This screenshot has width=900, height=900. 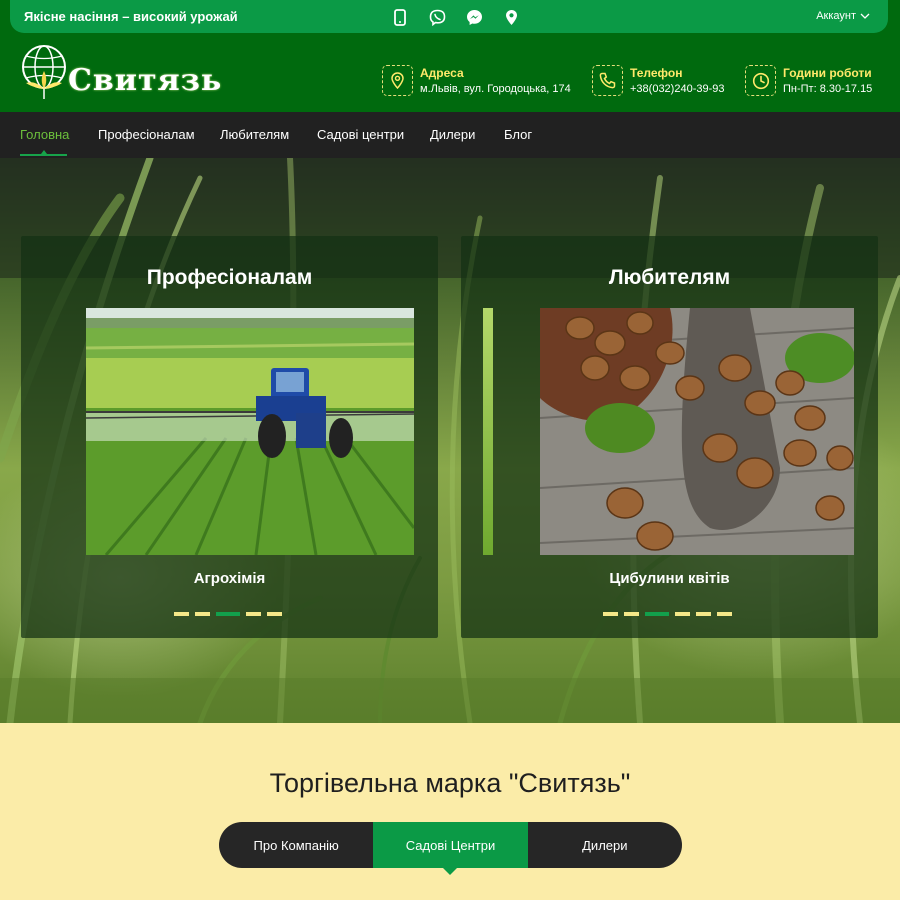 What do you see at coordinates (360, 134) in the screenshot?
I see `nav-item-garden-centers: Садові центри` at bounding box center [360, 134].